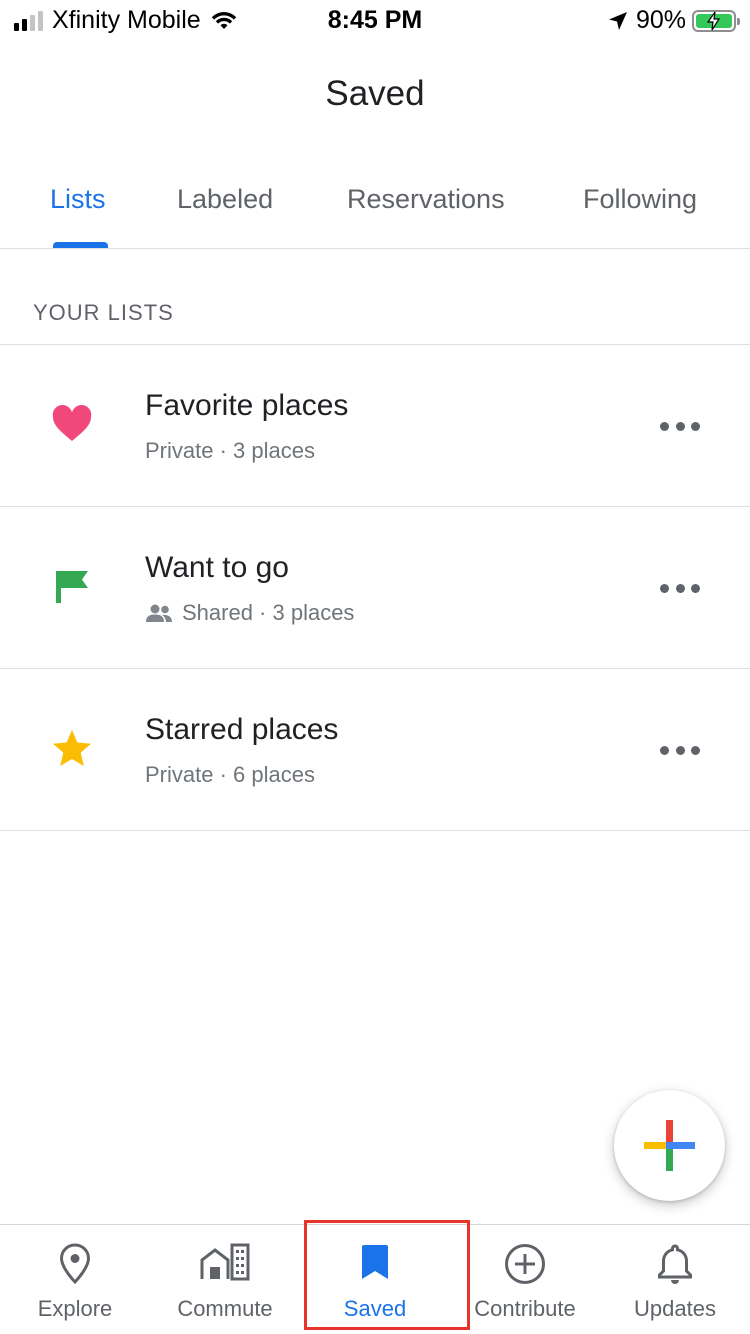 The width and height of the screenshot is (750, 1334). I want to click on tab-bar: Lists Labeled Reservations Following, so click(375, 209).